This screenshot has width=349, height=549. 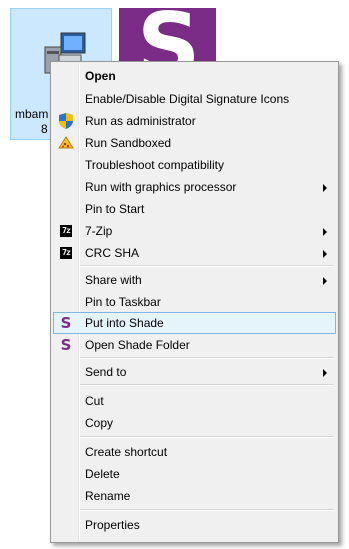 What do you see at coordinates (106, 372) in the screenshot?
I see `menu-item-label: Send to` at bounding box center [106, 372].